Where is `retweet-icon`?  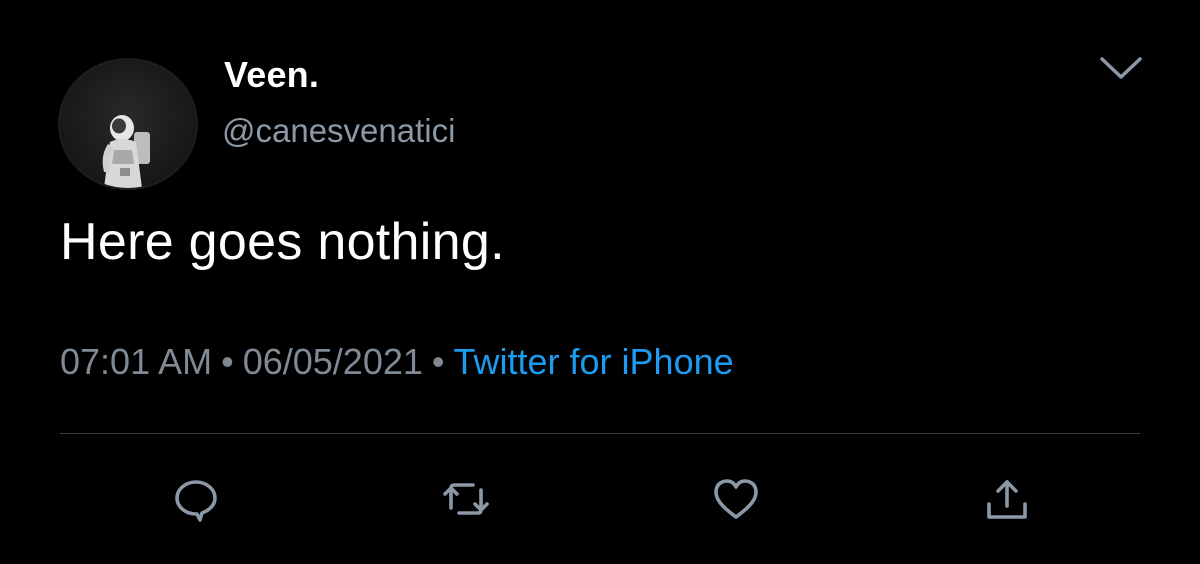
retweet-icon is located at coordinates (466, 499).